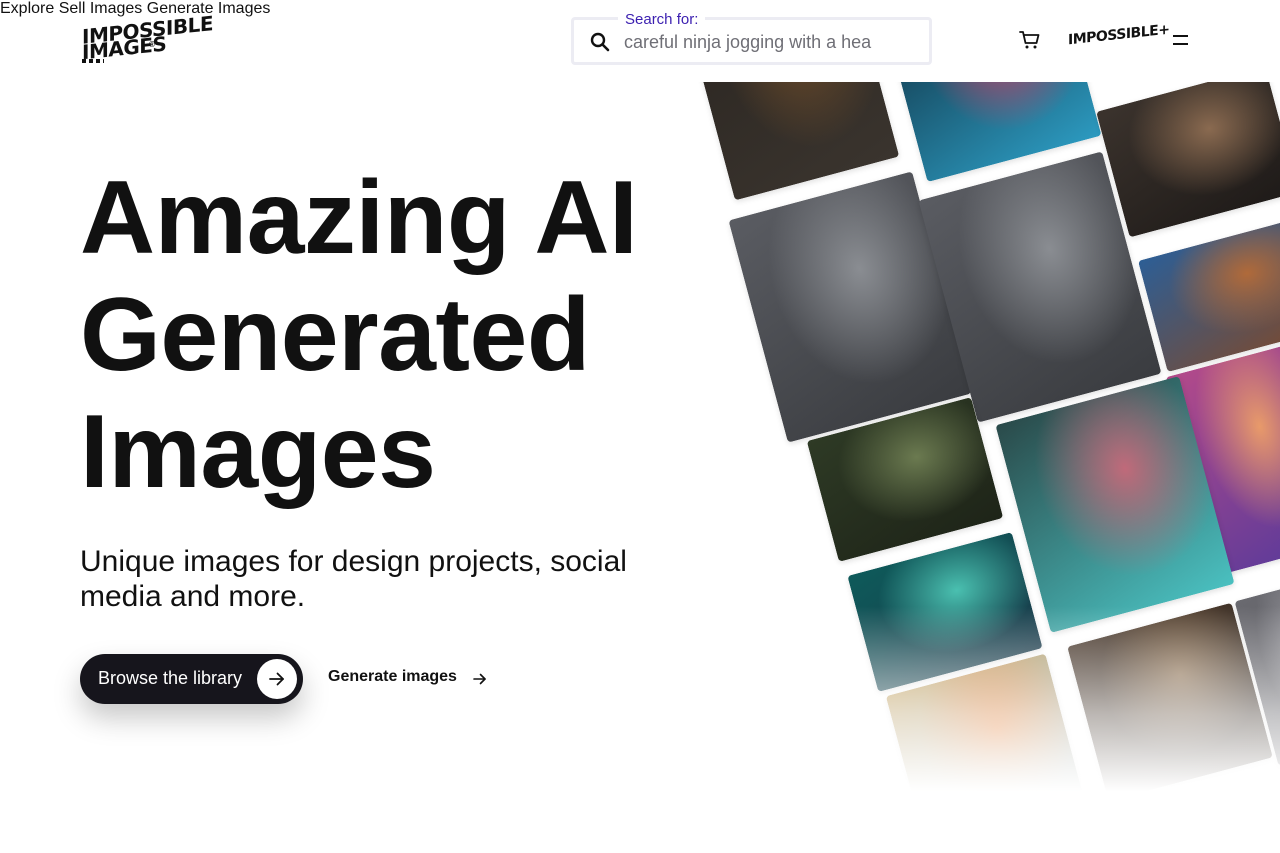 This screenshot has height=853, width=1280. I want to click on canyon-landscape-image, so click(1209, 294).